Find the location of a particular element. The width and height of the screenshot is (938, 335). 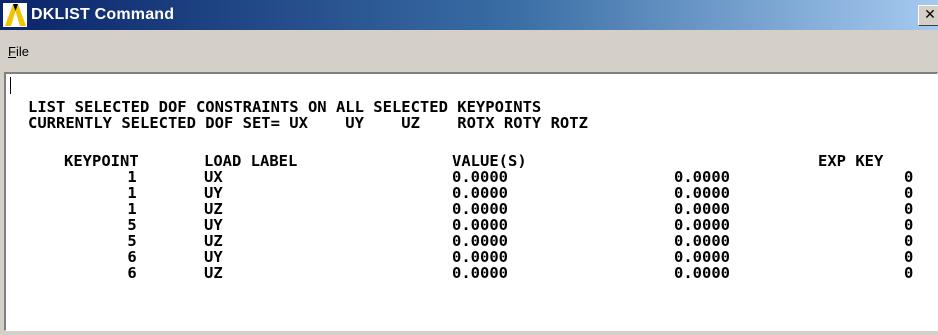

text-cursor is located at coordinates (10, 85).